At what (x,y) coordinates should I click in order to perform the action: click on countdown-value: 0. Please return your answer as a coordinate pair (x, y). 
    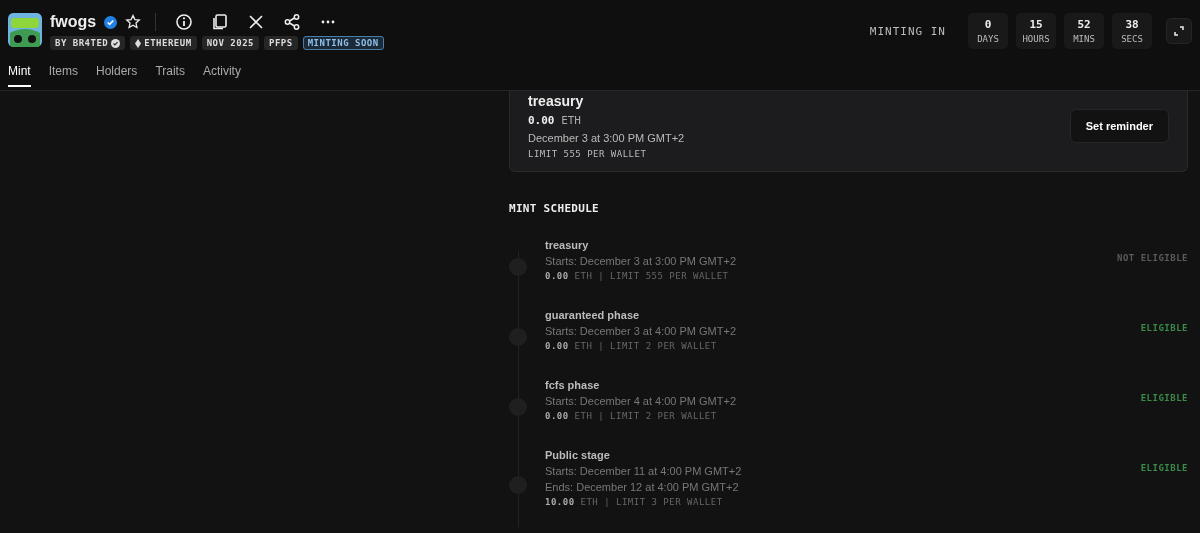
    Looking at the image, I should click on (988, 24).